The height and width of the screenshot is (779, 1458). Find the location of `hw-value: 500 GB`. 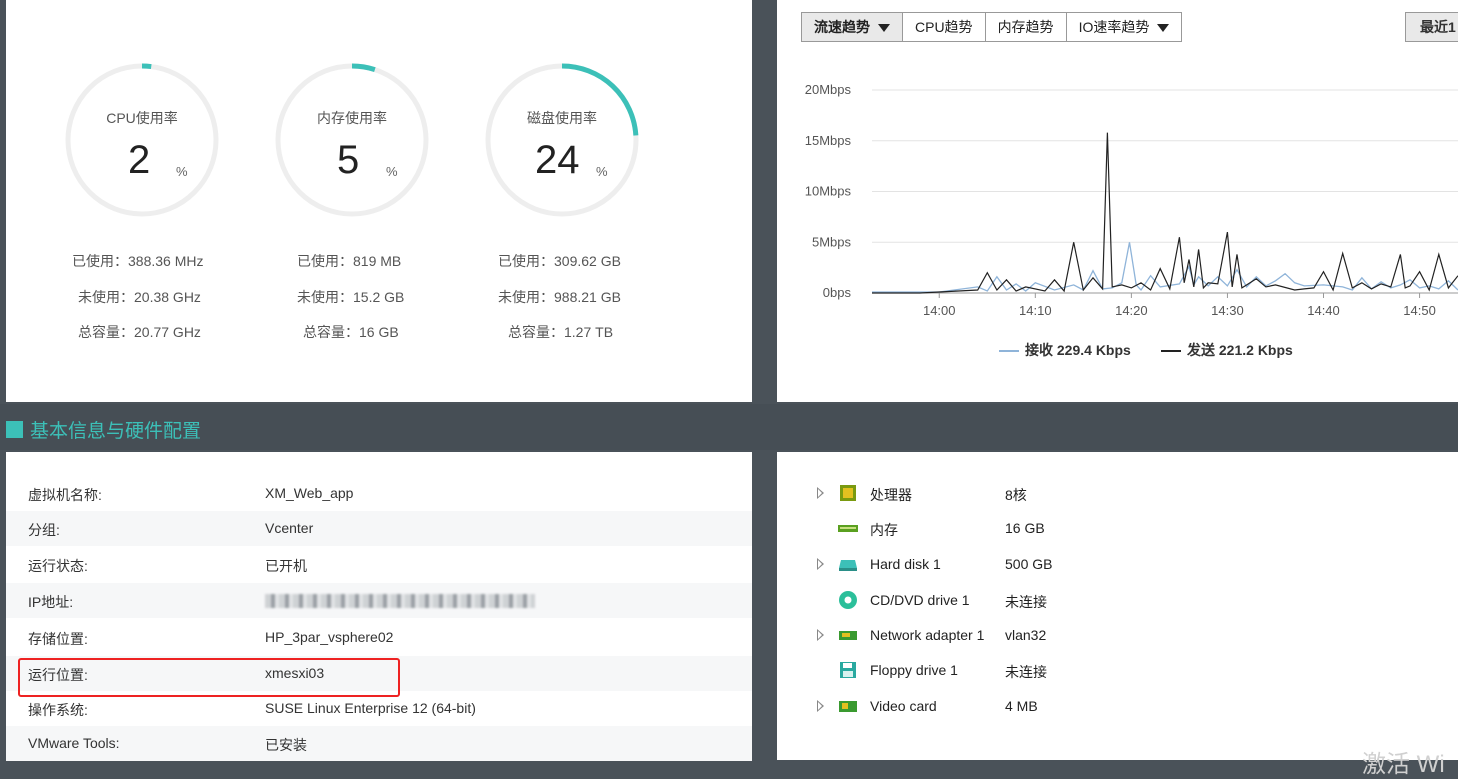

hw-value: 500 GB is located at coordinates (1029, 564).